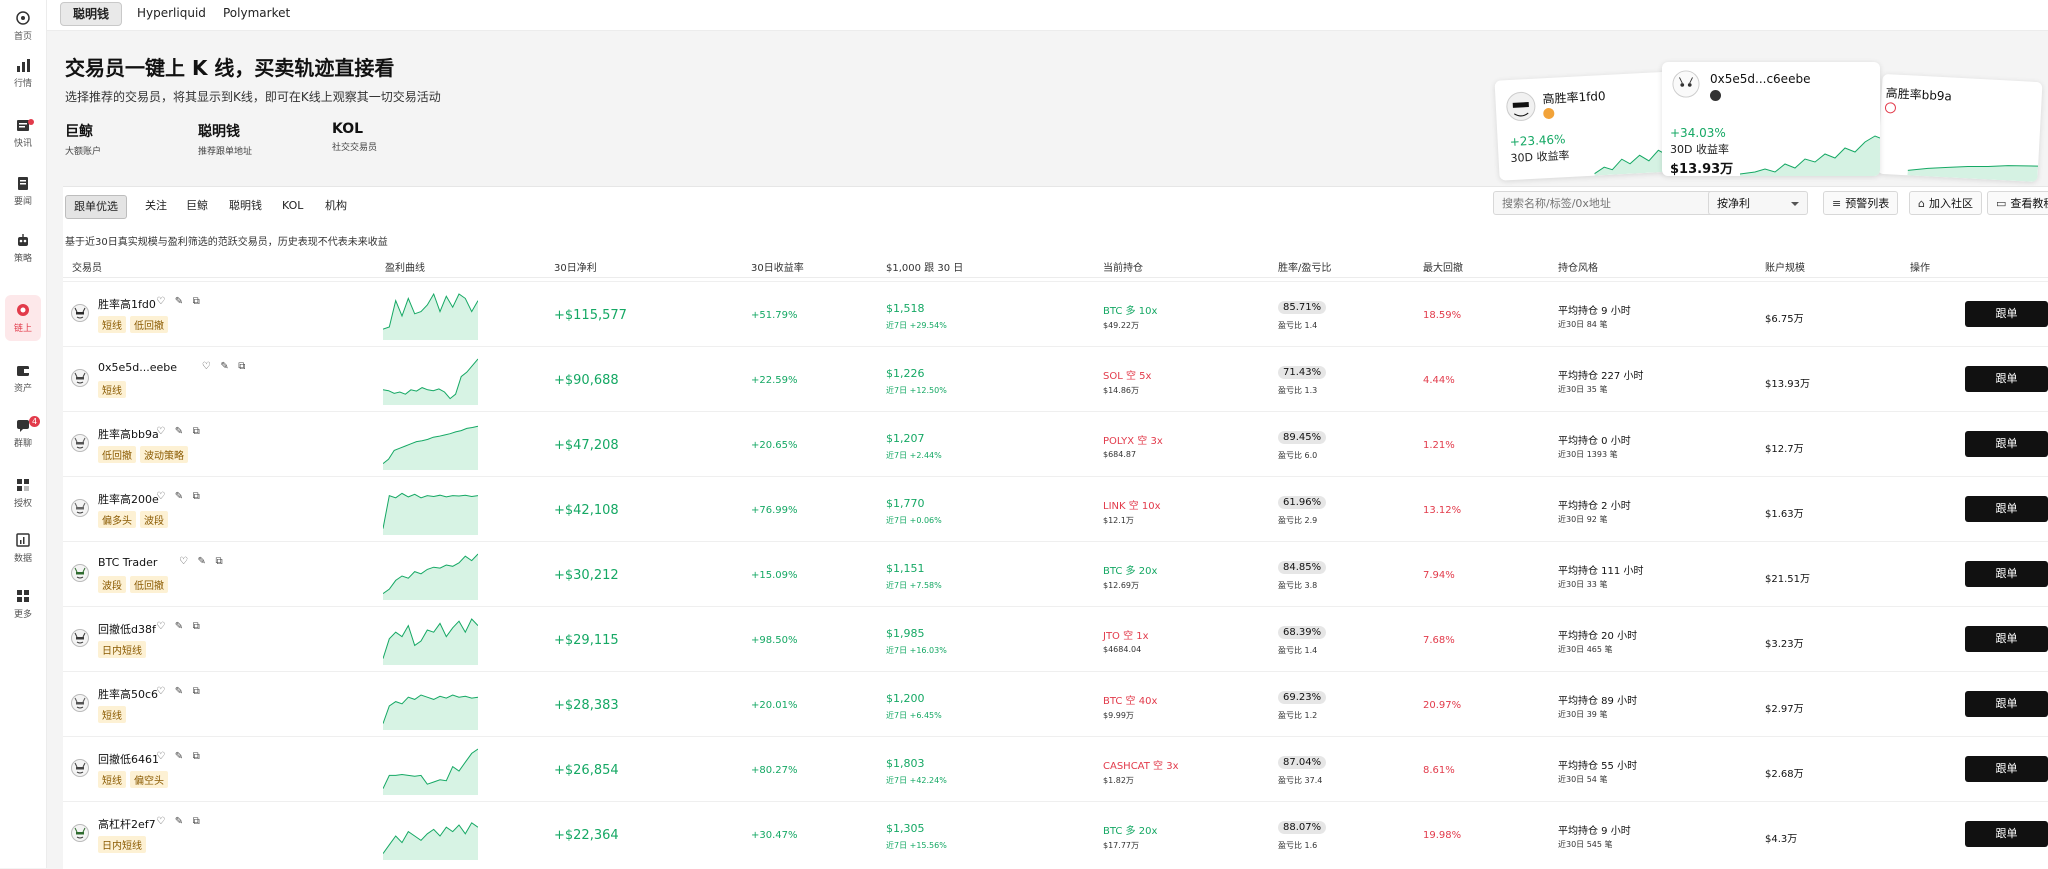  Describe the element at coordinates (23, 248) in the screenshot. I see `sidebar-item-5: 策略` at that location.